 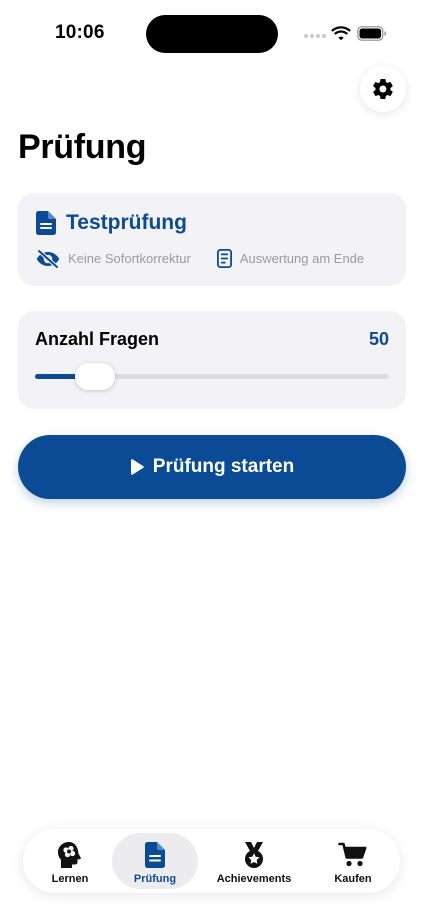 I want to click on start-exam-button: Prüfung starten, so click(x=212, y=467).